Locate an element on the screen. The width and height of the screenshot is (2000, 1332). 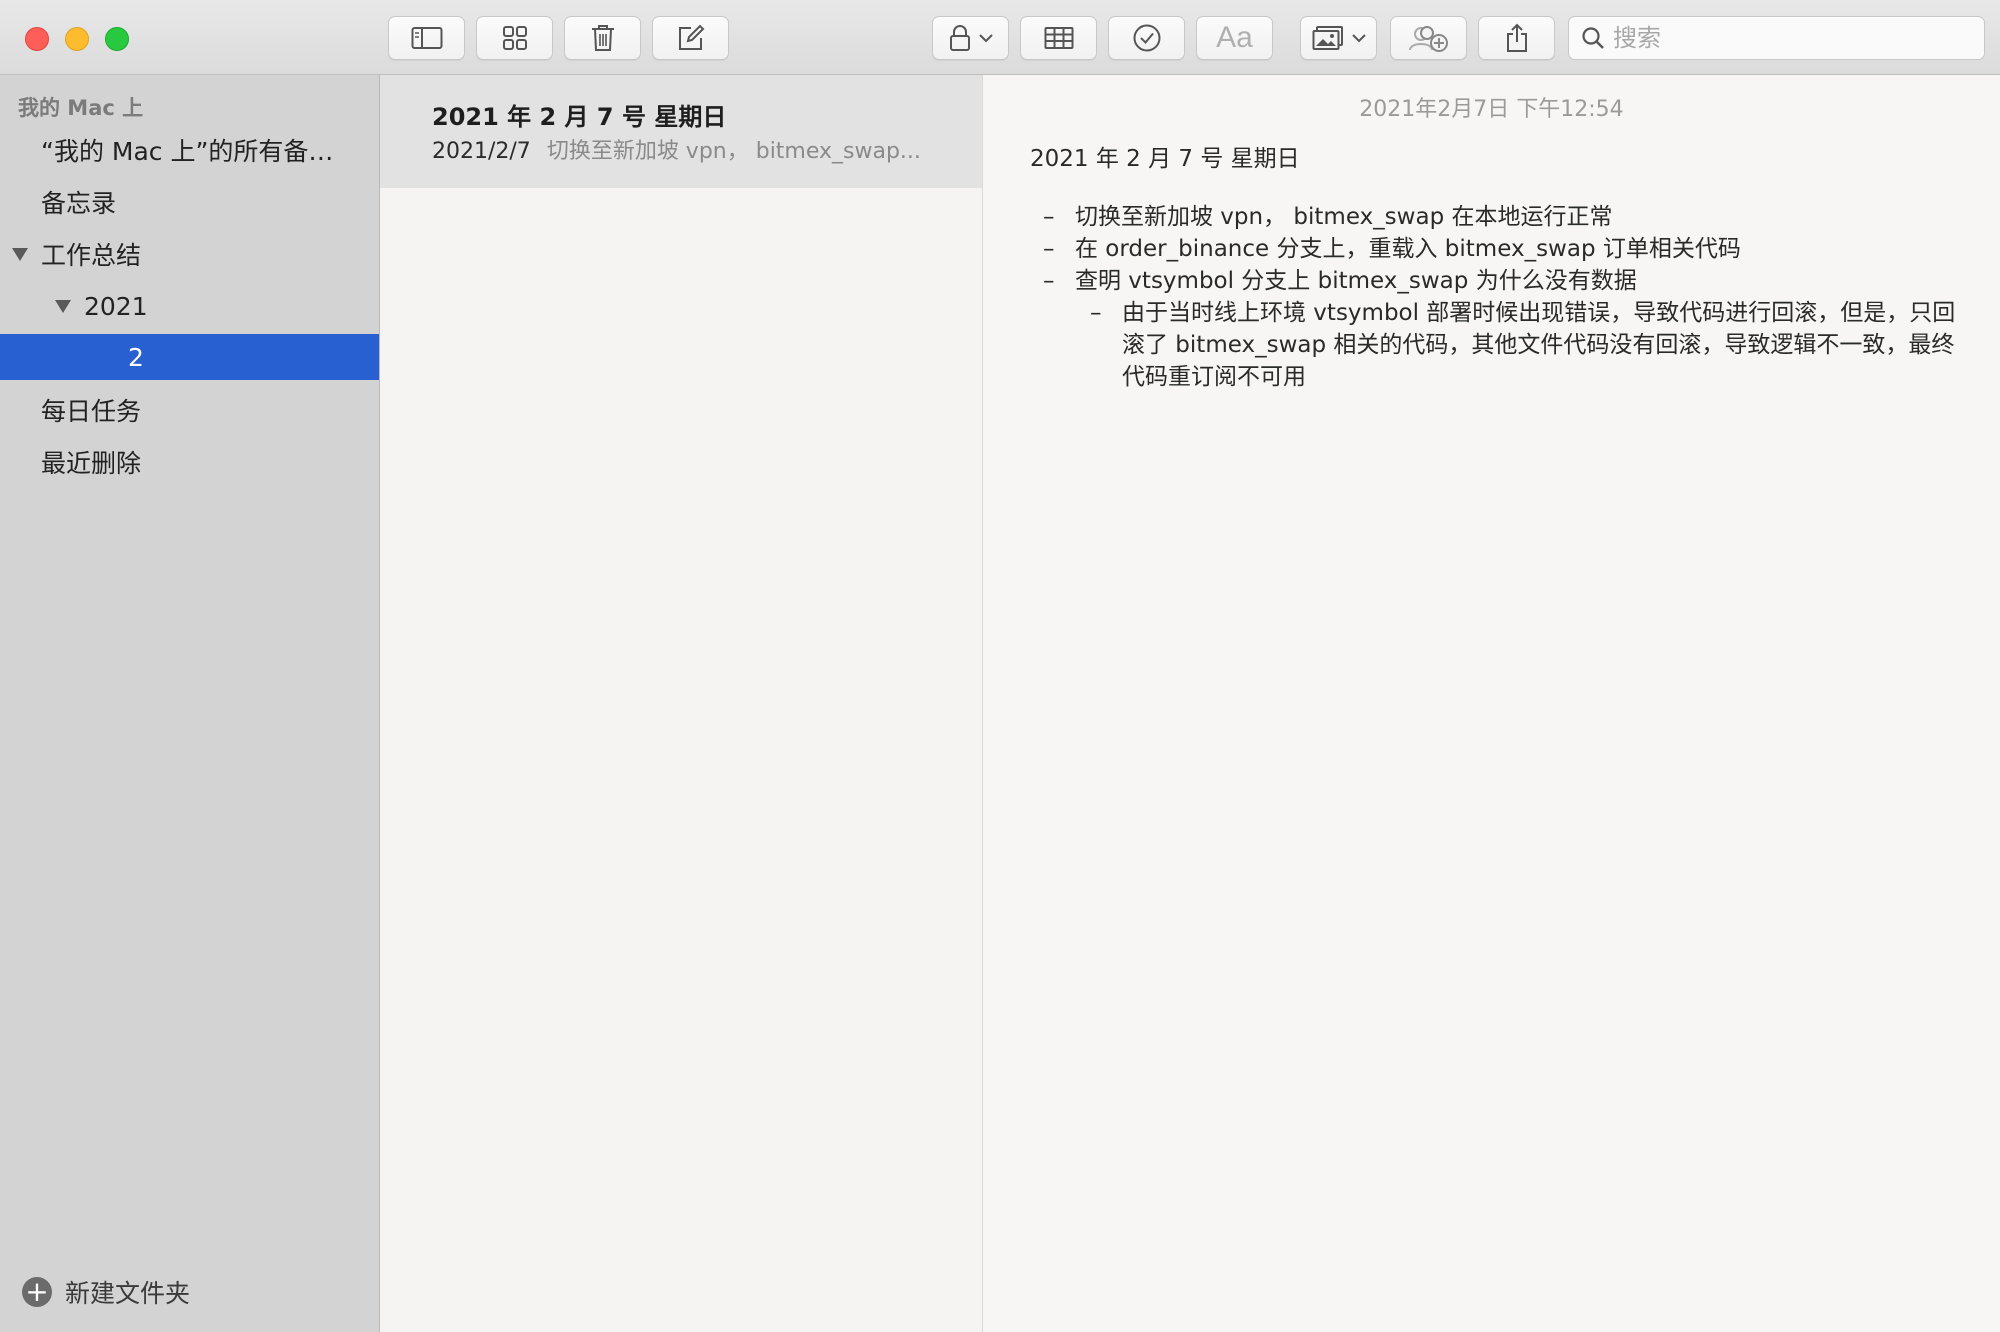
delete-note-button is located at coordinates (602, 38).